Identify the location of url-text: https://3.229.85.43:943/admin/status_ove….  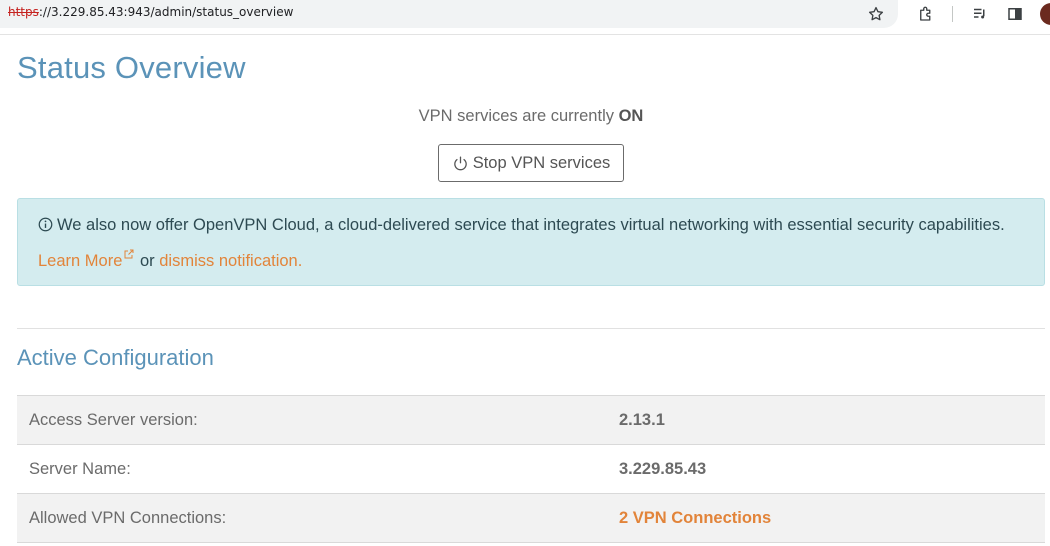
(150, 12).